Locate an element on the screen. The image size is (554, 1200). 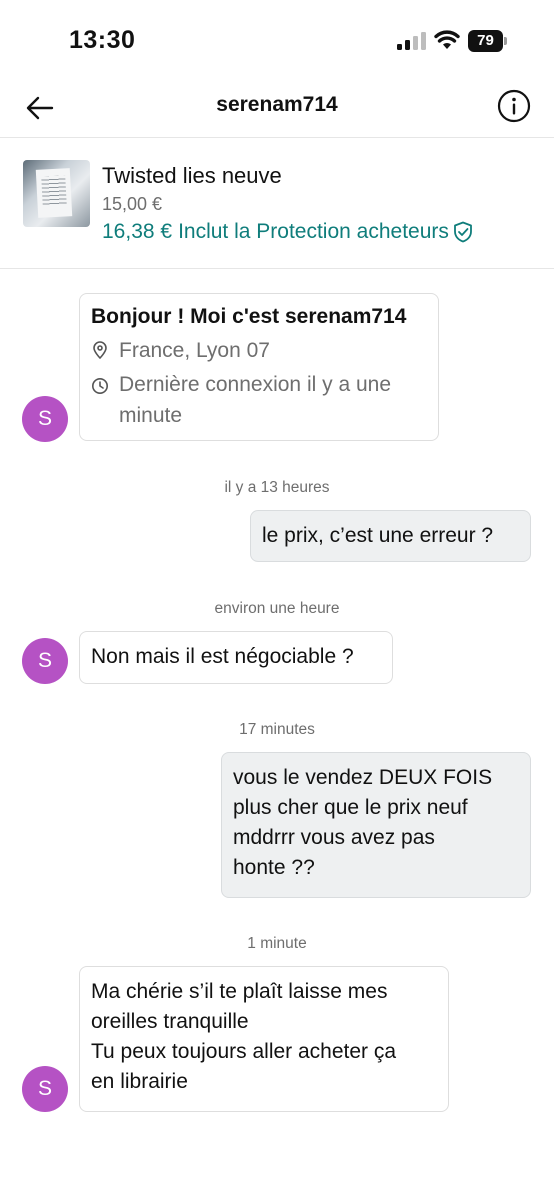
message-timestamp: environ une heure is located at coordinates (277, 608).